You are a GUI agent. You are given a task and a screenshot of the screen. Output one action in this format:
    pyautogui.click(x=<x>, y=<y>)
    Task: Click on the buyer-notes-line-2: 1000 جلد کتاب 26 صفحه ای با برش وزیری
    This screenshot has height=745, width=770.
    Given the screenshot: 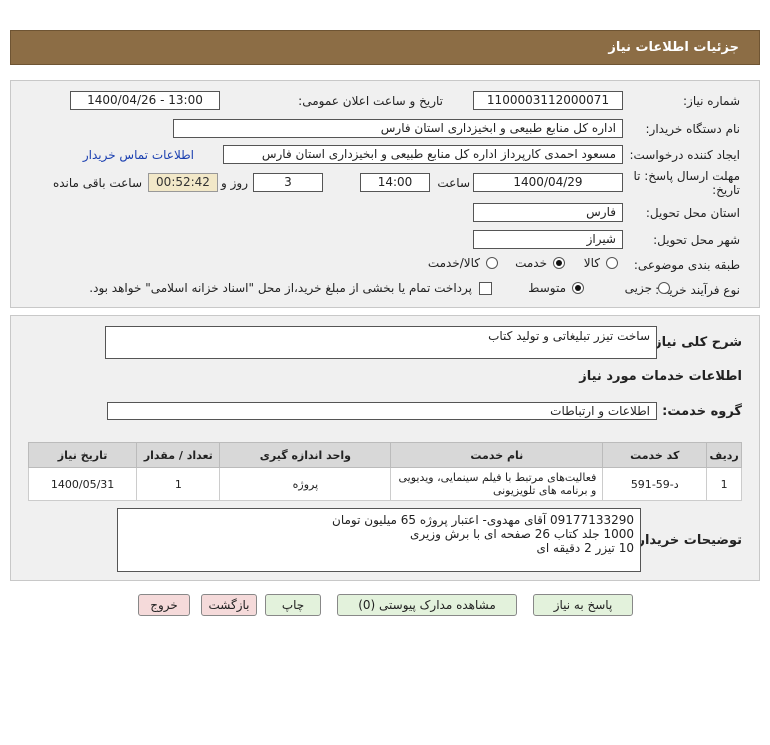 What is the action you would take?
    pyautogui.click(x=521, y=534)
    